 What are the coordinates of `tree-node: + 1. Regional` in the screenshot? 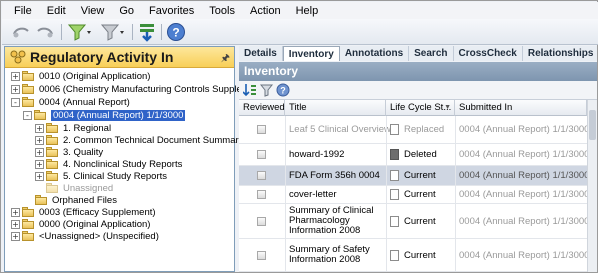 It's located at (73, 128).